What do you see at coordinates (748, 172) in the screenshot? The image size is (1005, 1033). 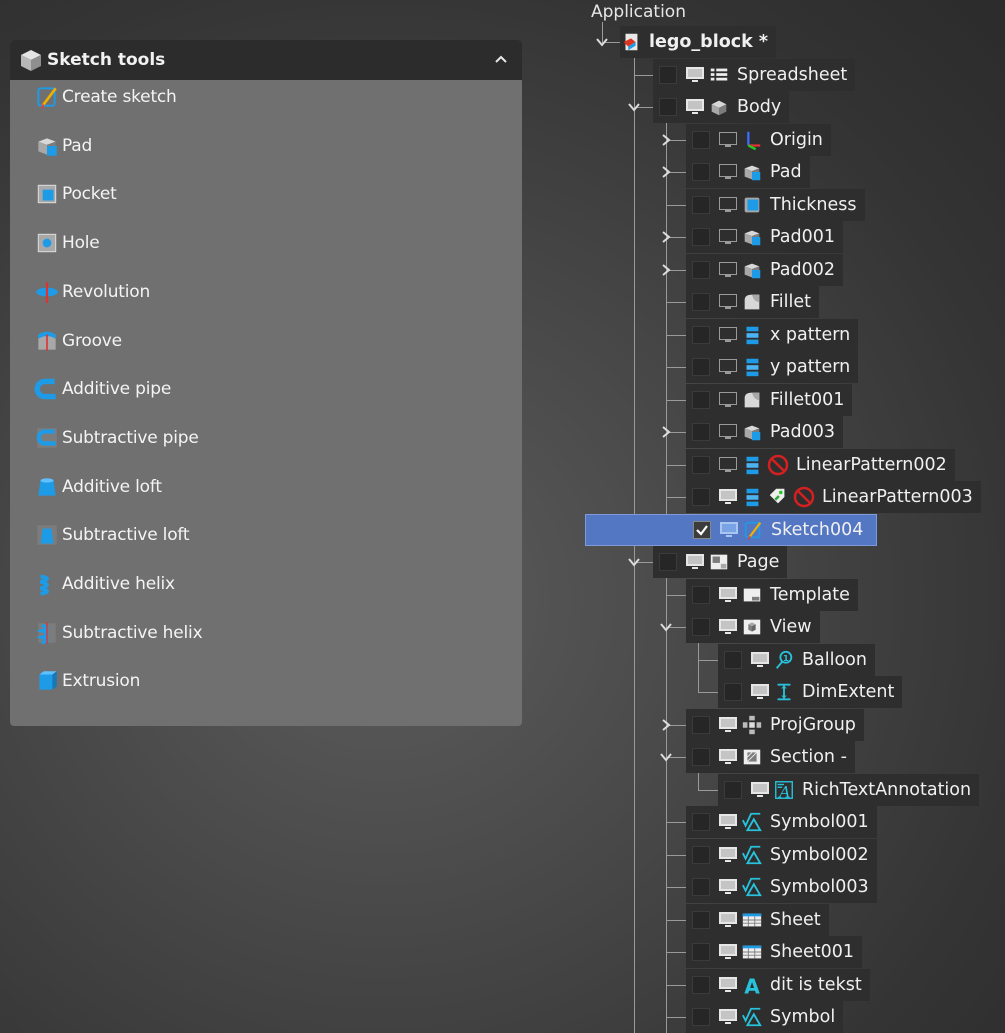 I see `tree-item-pad: Pad` at bounding box center [748, 172].